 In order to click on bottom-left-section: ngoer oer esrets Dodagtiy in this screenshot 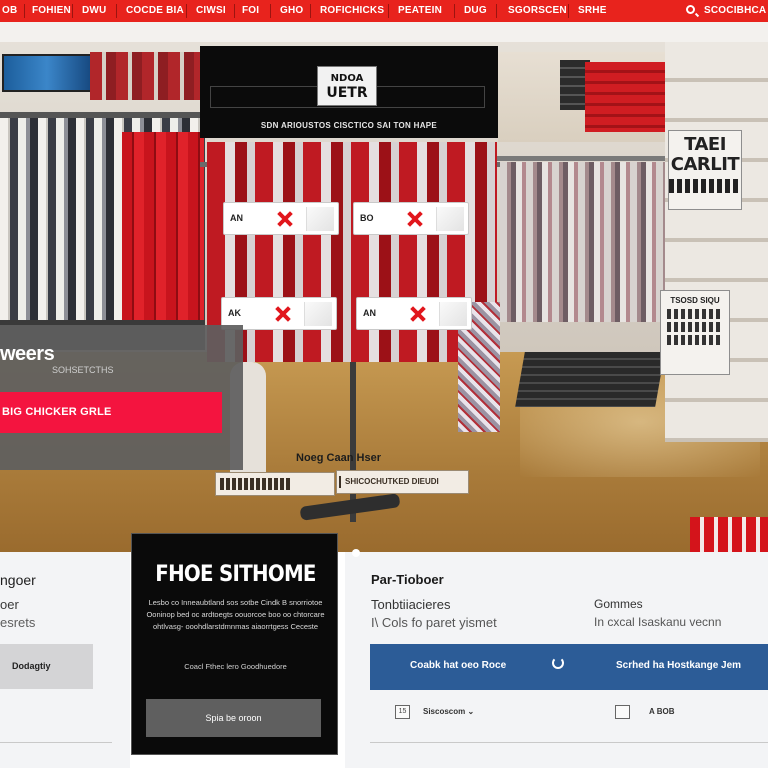, I will do `click(65, 660)`.